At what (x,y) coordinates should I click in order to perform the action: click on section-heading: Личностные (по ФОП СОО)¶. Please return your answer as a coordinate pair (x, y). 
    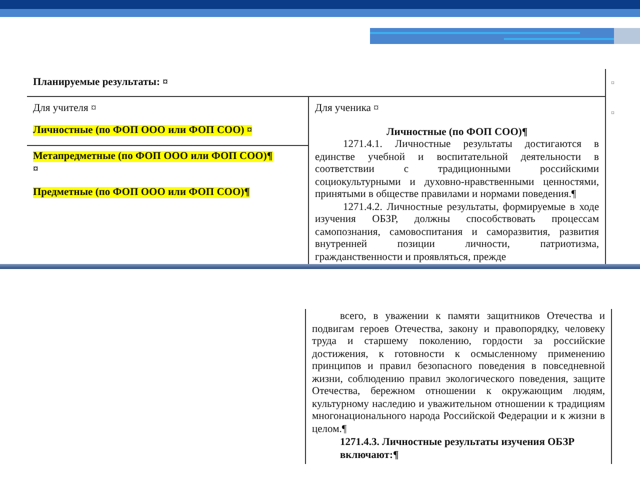
    Looking at the image, I should click on (457, 133).